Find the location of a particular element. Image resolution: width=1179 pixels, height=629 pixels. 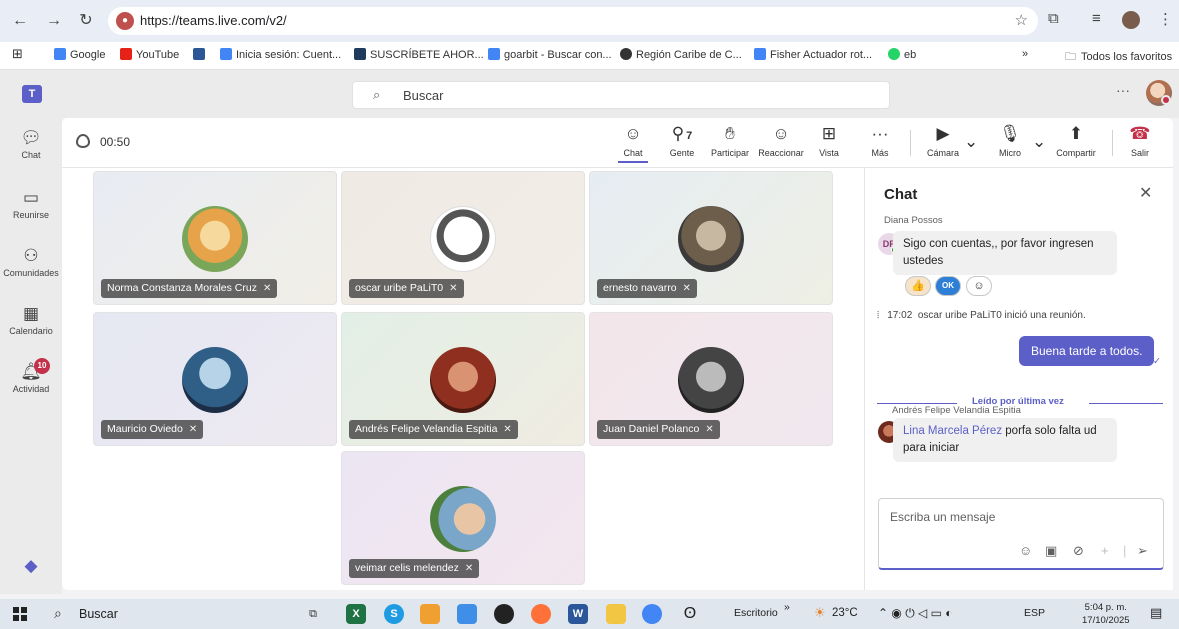

add-reaction-icon: ☺ is located at coordinates (979, 286).